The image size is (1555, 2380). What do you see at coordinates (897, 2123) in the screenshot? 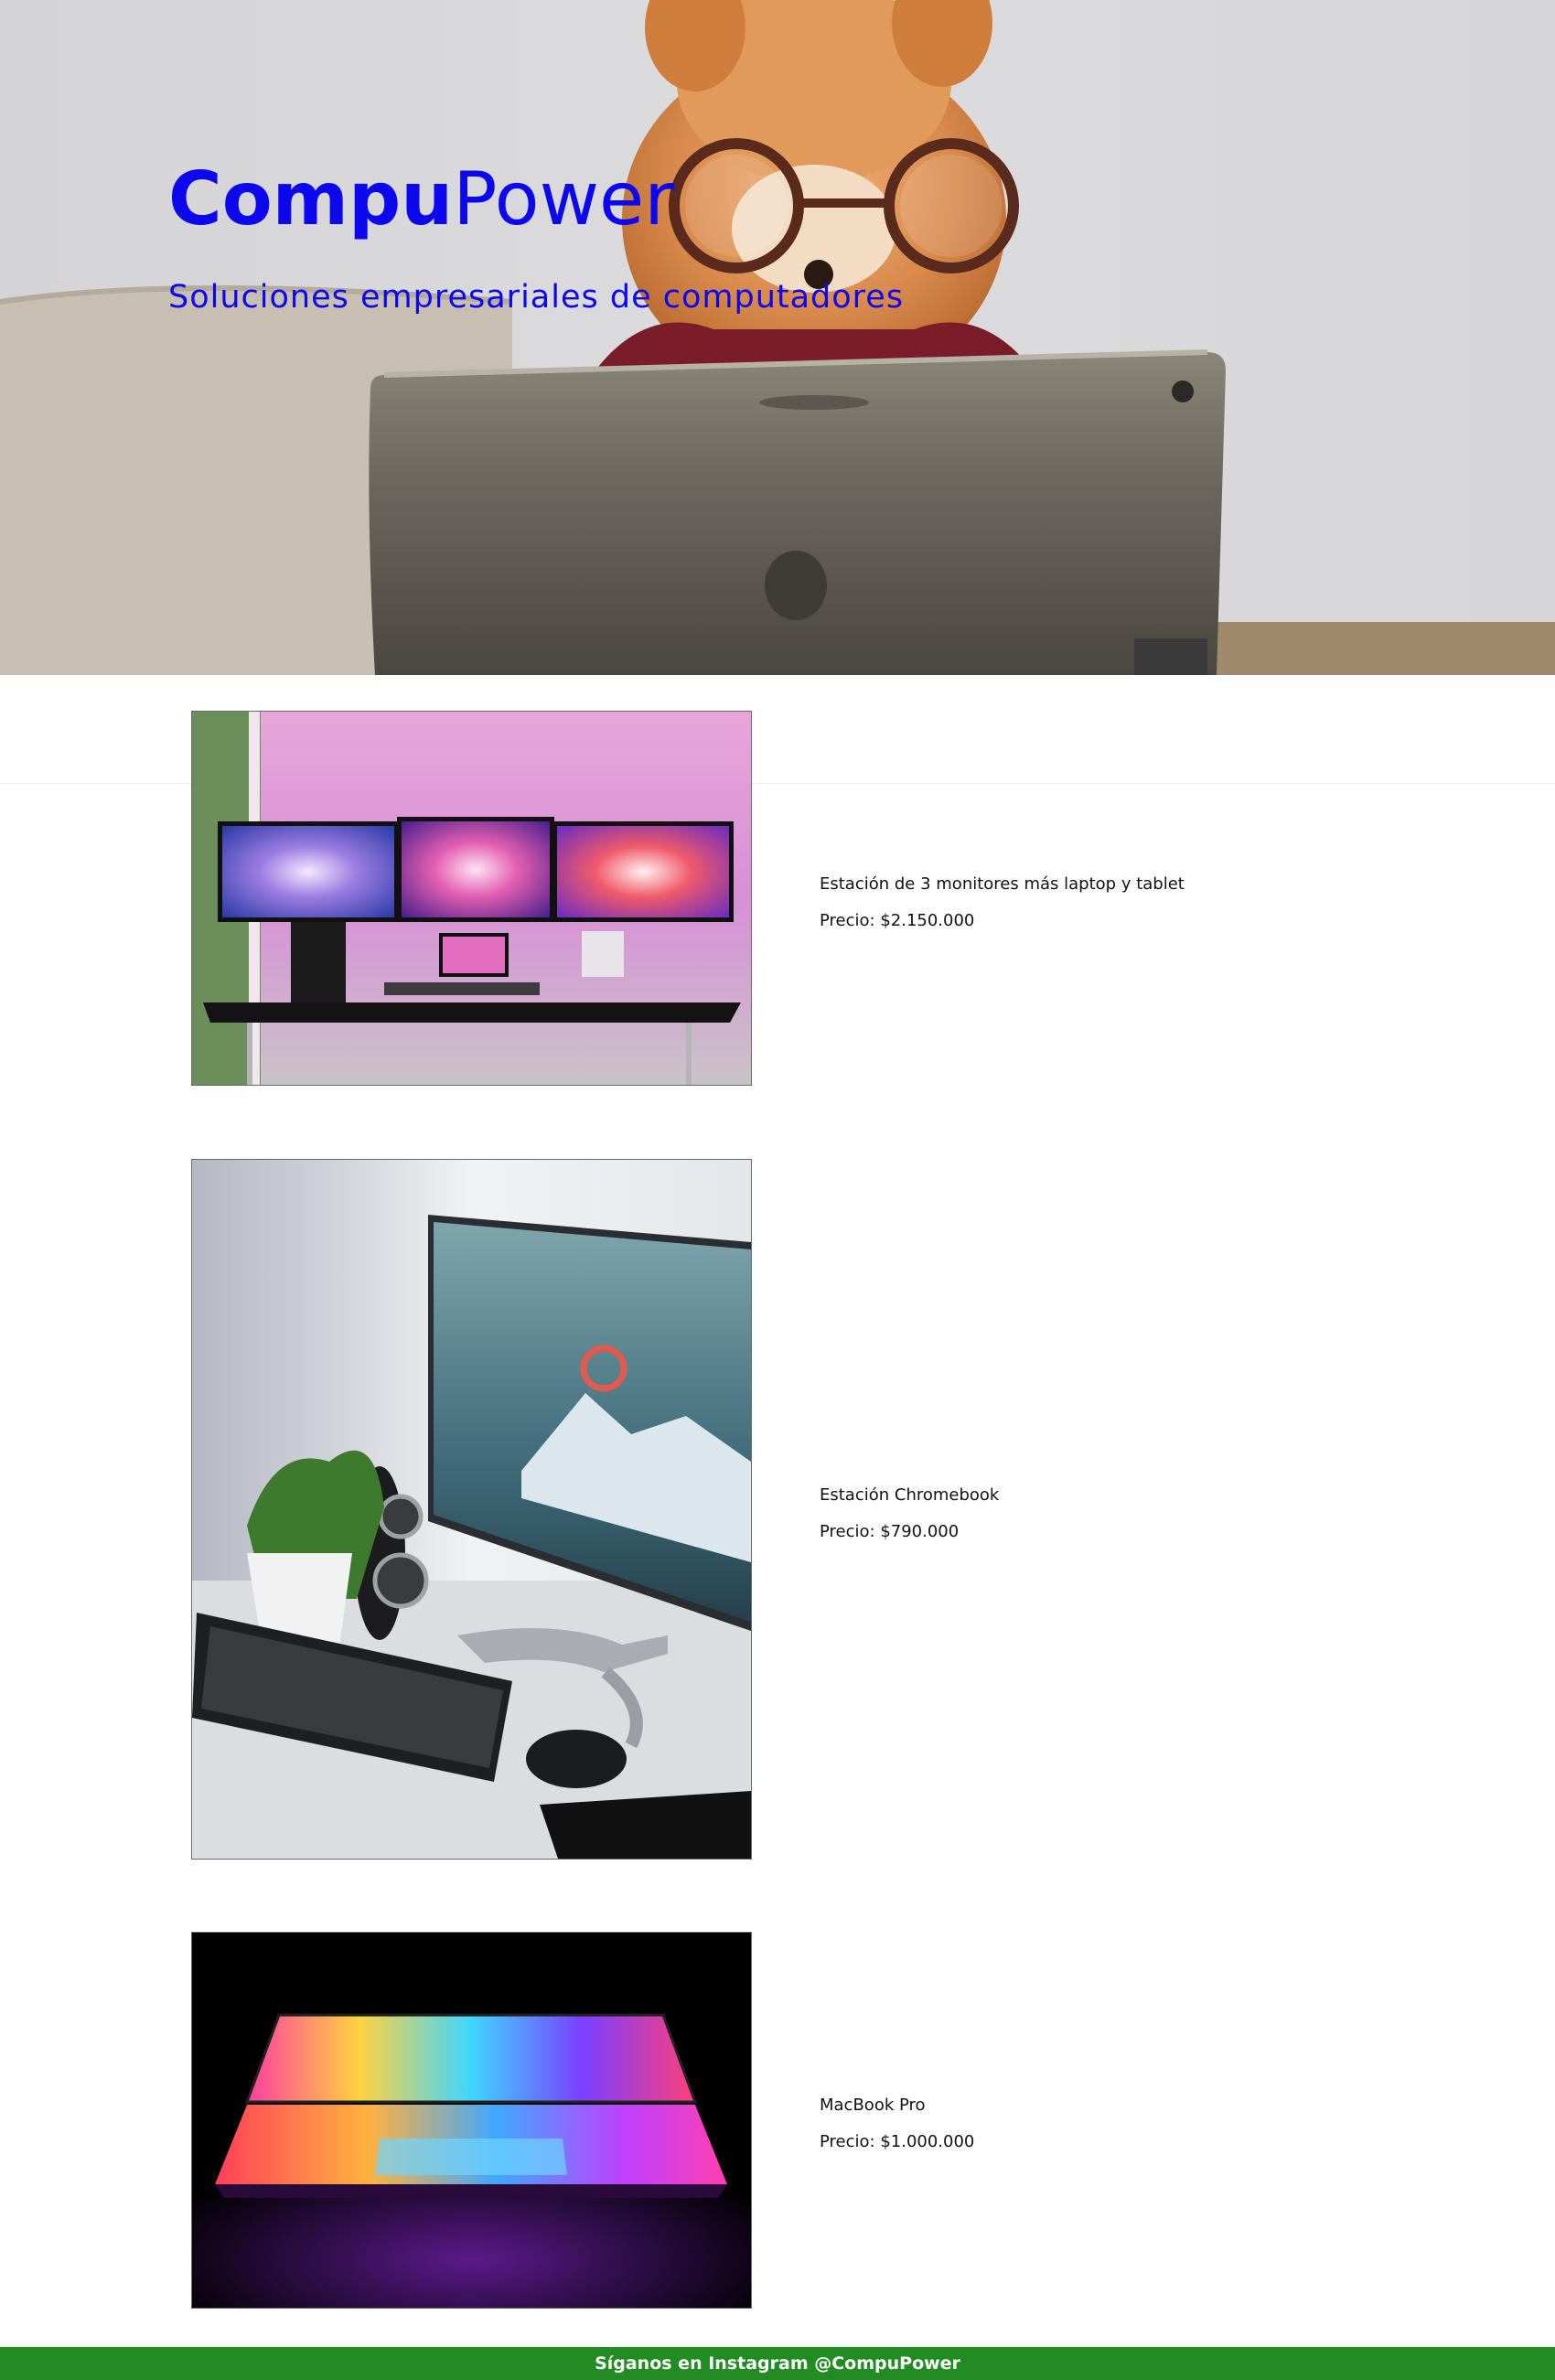
I see `product-info: MacBook Pro Precio: $1.000.000` at bounding box center [897, 2123].